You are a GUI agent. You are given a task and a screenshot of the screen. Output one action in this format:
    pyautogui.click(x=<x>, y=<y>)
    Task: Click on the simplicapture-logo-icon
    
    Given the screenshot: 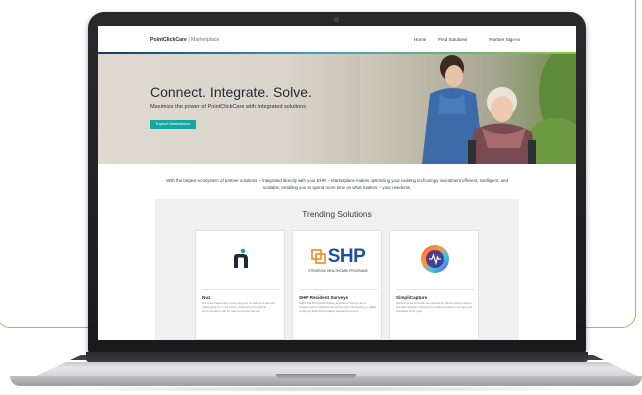 What is the action you would take?
    pyautogui.click(x=435, y=259)
    